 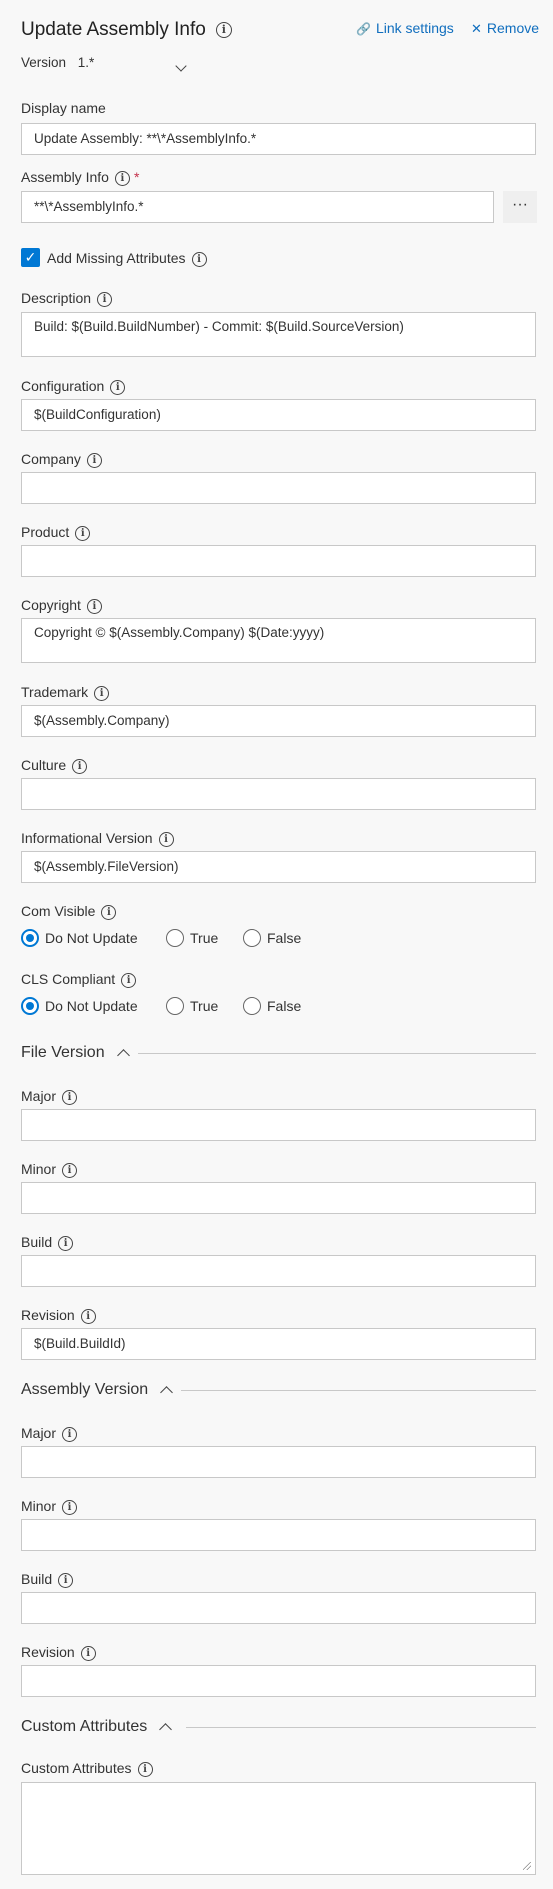 I want to click on custom-attributes-textarea, so click(x=278, y=1828).